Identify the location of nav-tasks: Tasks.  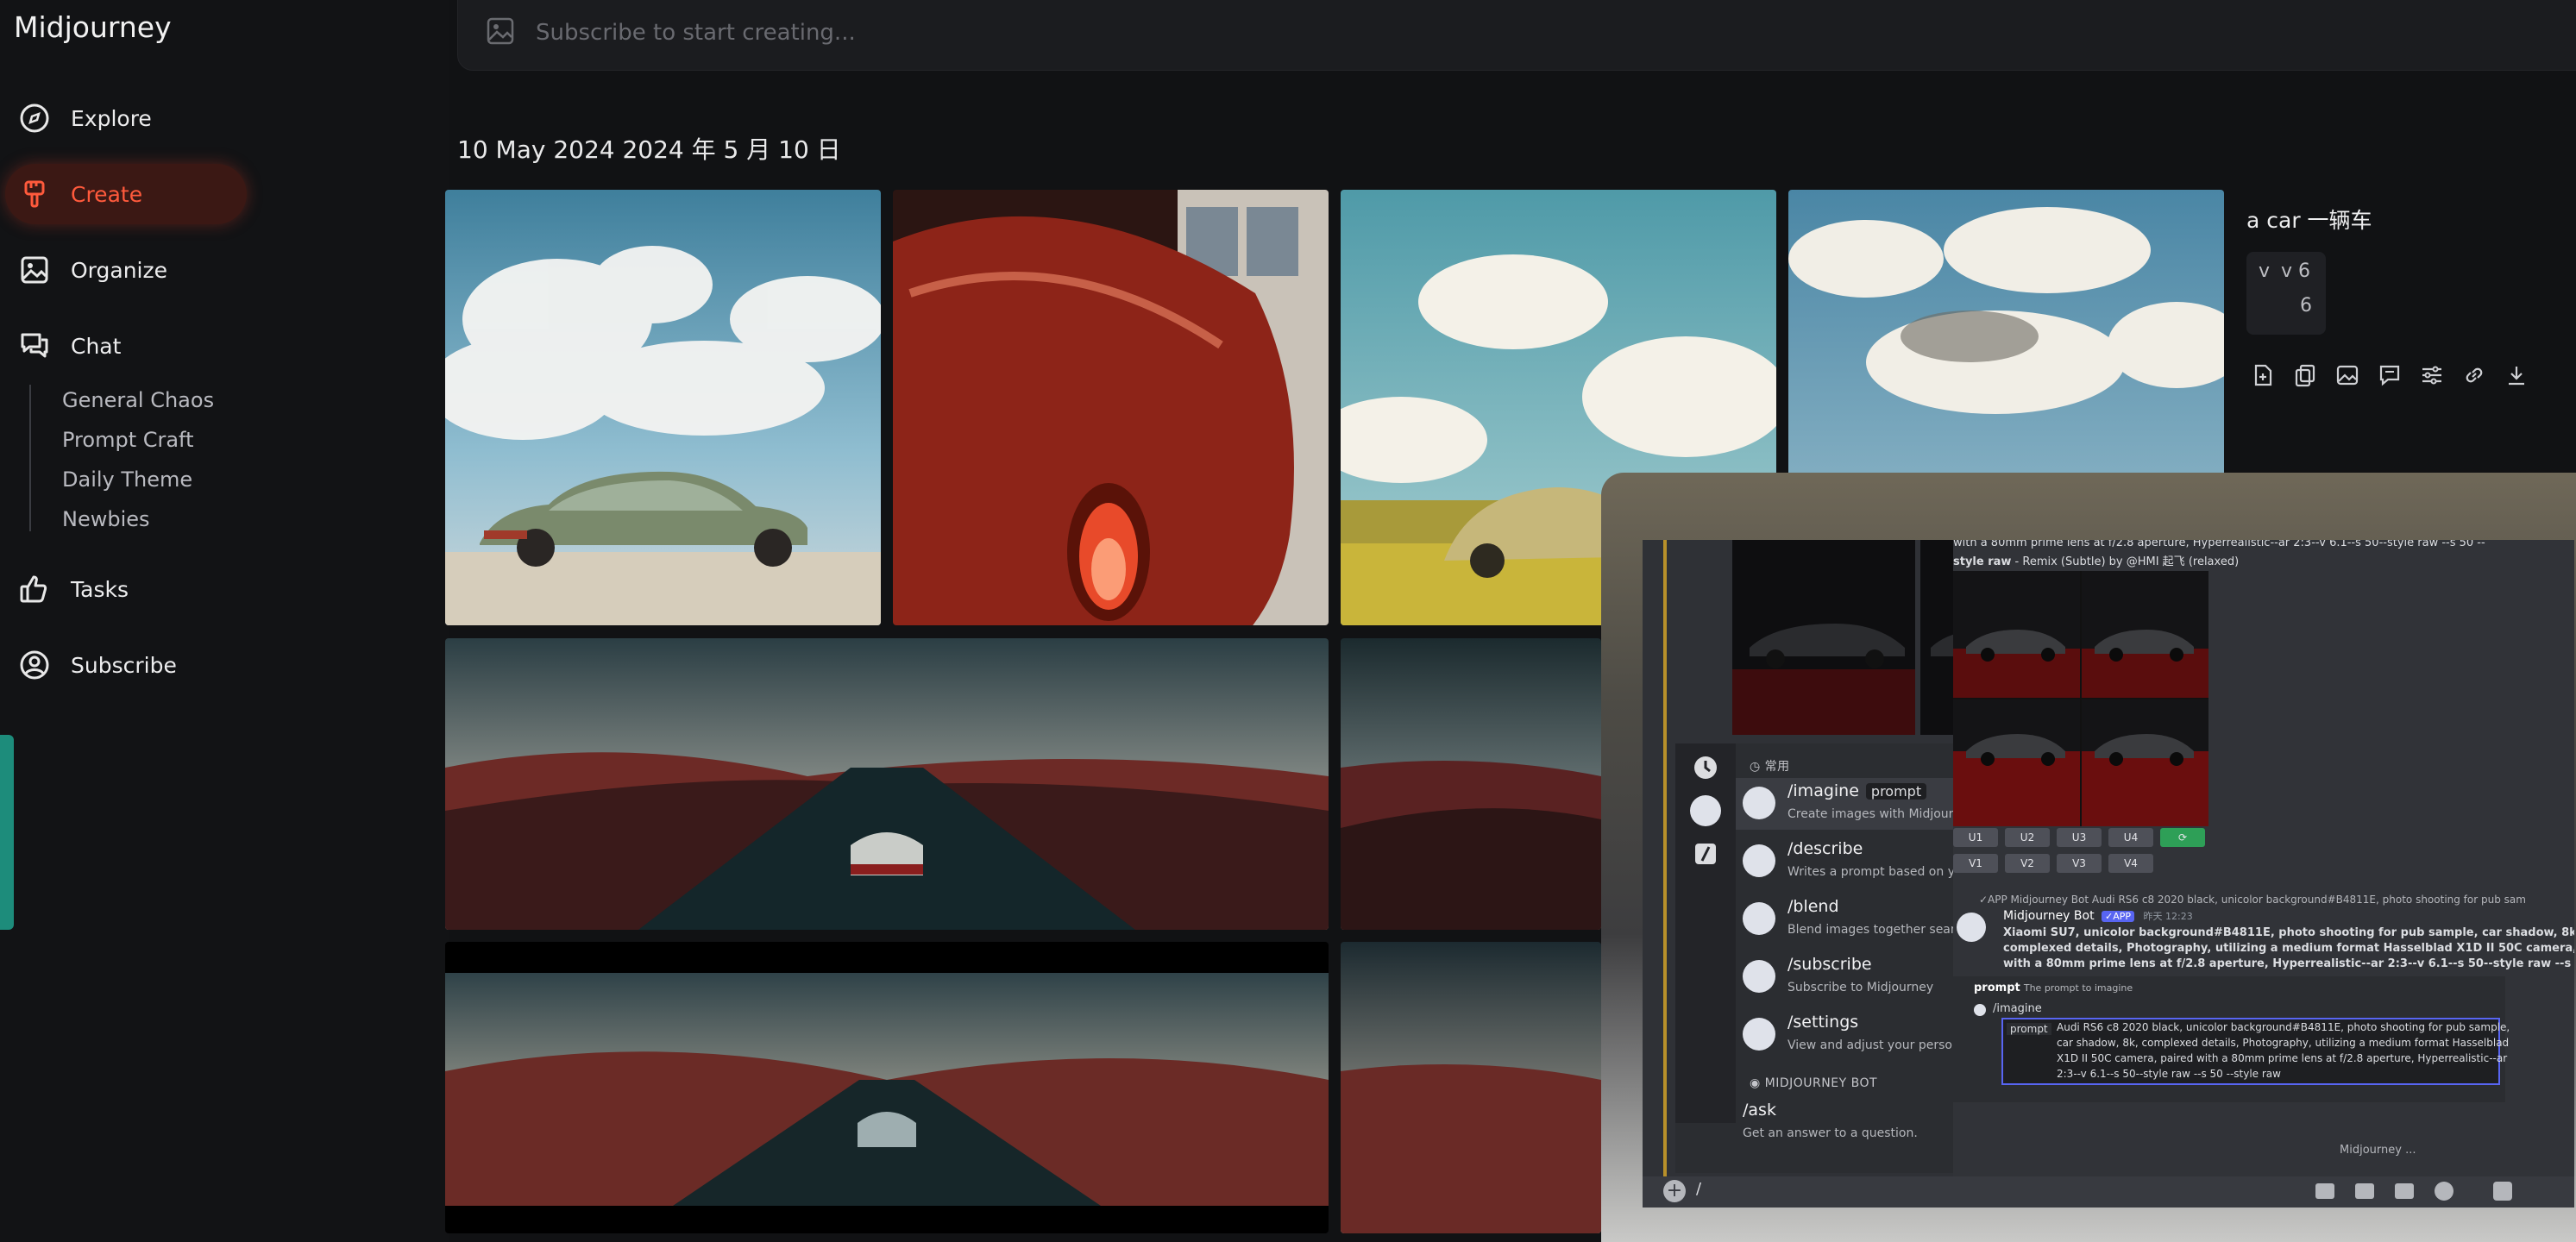
(126, 589).